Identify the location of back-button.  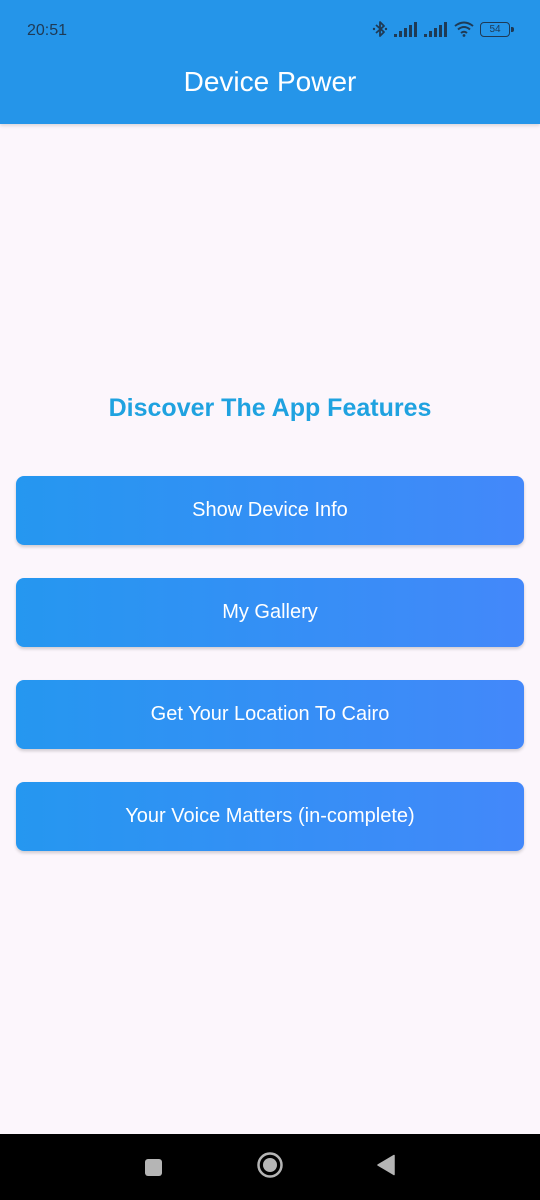
(386, 1167).